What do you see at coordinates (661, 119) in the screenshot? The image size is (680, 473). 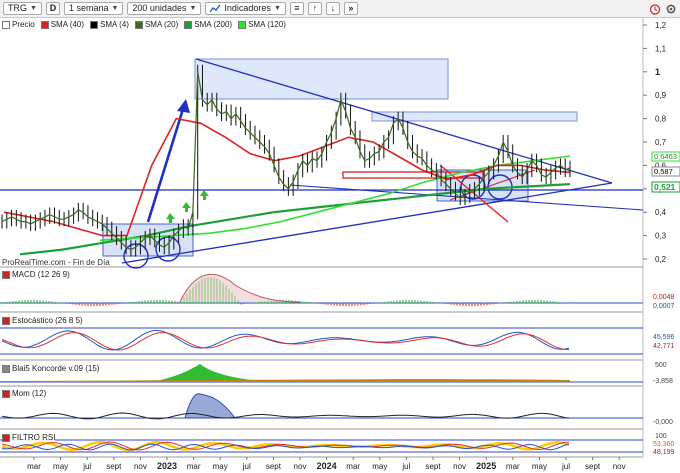 I see `y-tick-label: 0,8` at bounding box center [661, 119].